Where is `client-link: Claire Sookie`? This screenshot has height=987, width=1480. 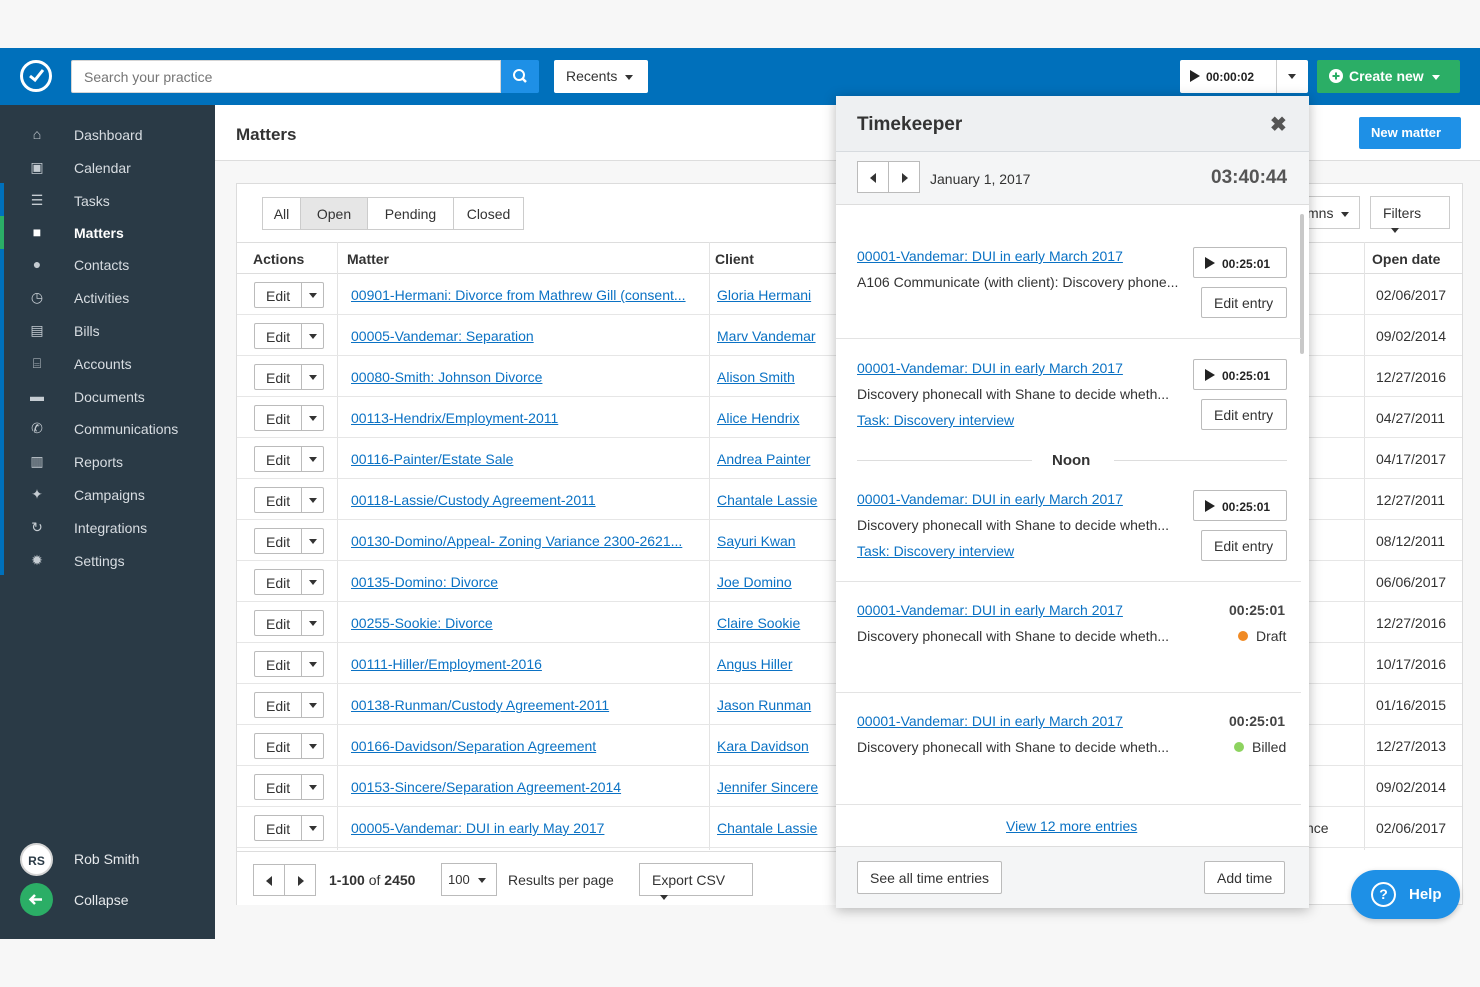
client-link: Claire Sookie is located at coordinates (758, 623).